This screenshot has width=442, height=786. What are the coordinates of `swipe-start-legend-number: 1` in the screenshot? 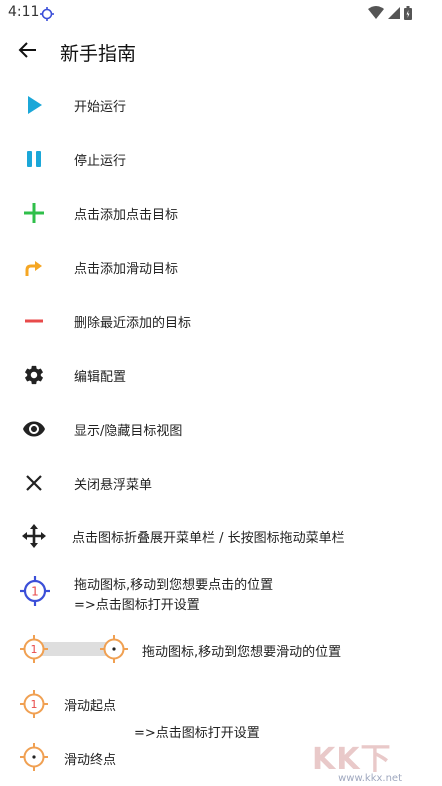 It's located at (34, 704).